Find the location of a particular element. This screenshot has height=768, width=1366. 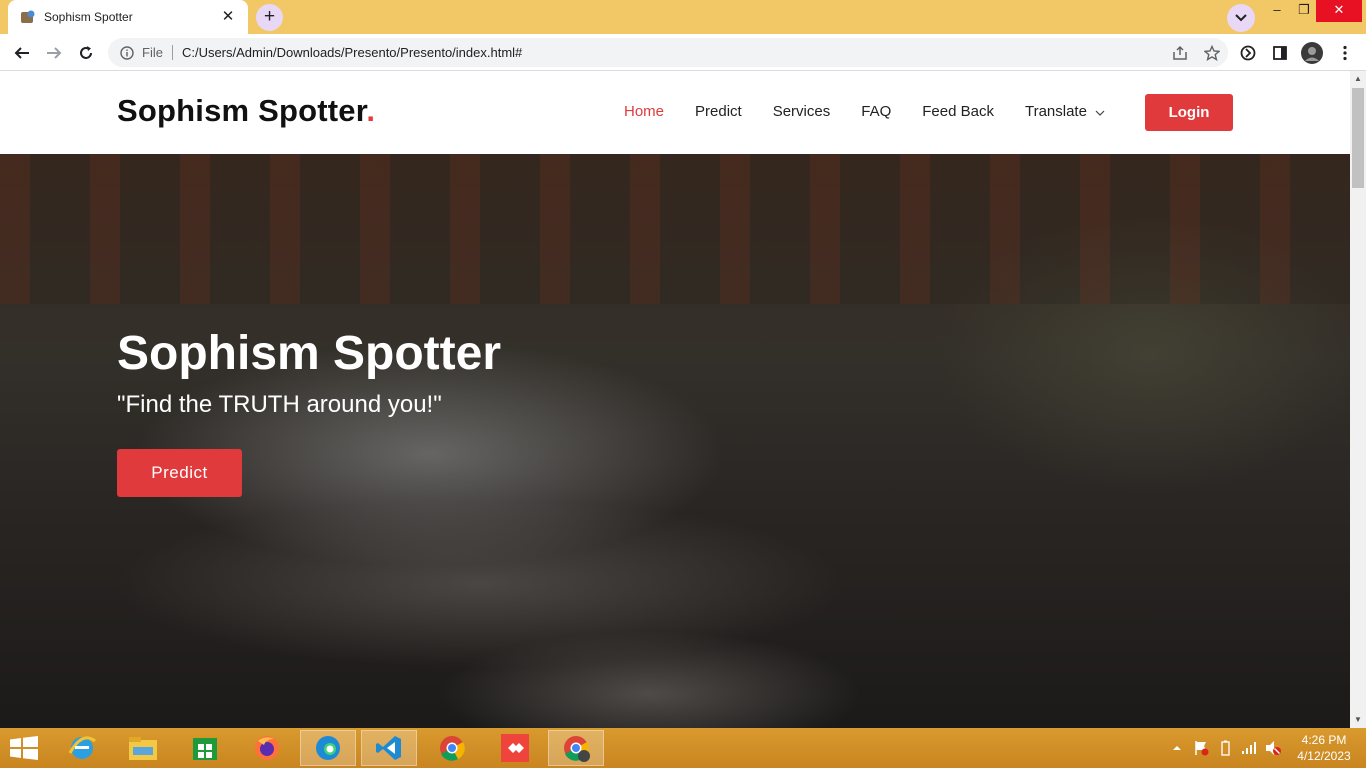

store-icon is located at coordinates (205, 748).